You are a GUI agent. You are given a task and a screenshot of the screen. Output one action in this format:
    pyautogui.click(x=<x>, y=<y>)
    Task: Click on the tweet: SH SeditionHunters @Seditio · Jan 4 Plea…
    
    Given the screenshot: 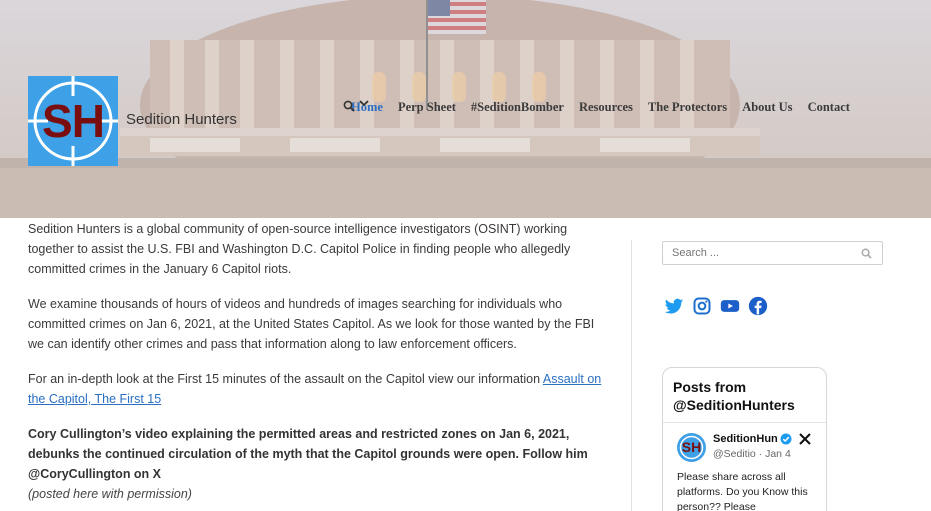 What is the action you would take?
    pyautogui.click(x=744, y=467)
    